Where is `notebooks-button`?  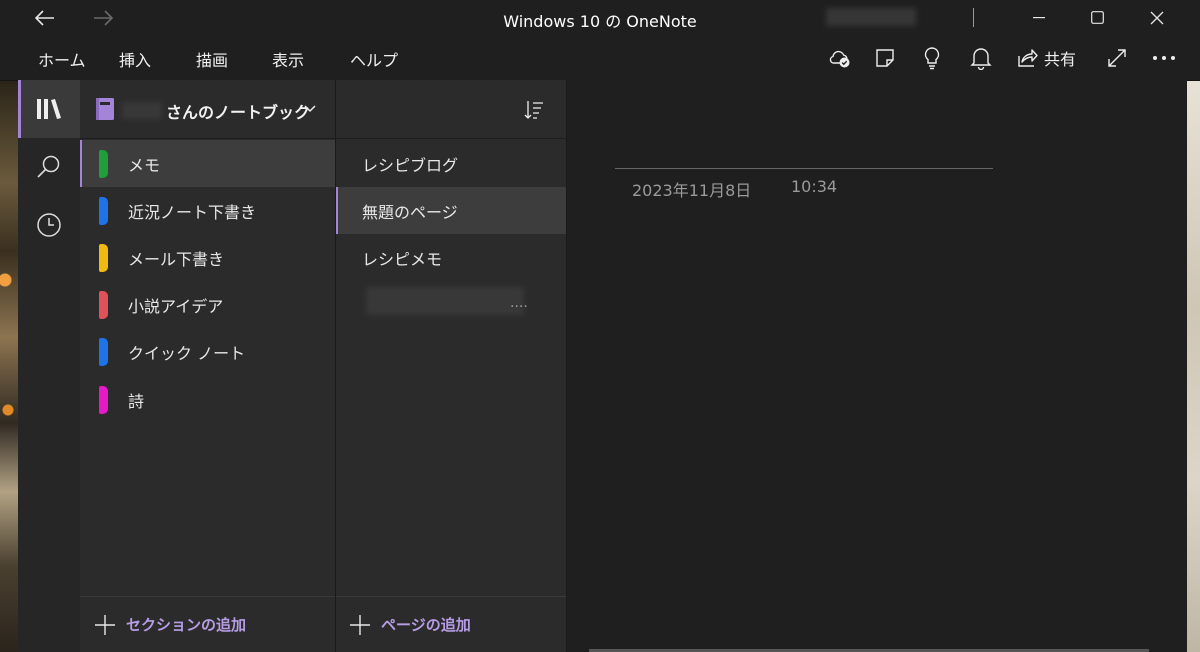
notebooks-button is located at coordinates (49, 109).